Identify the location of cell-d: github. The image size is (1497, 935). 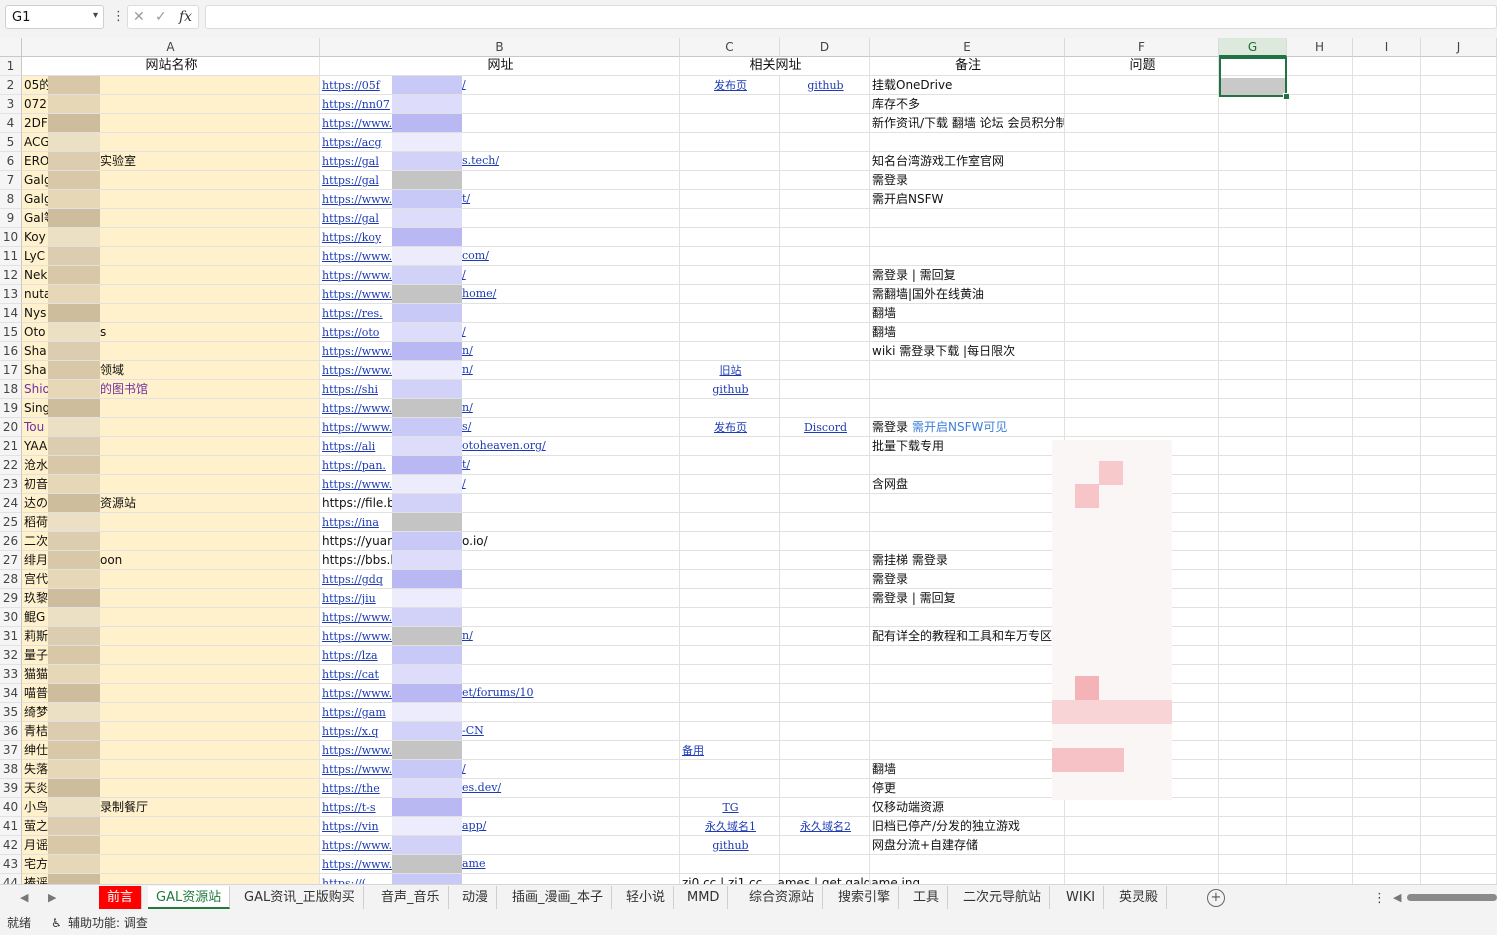
(825, 85).